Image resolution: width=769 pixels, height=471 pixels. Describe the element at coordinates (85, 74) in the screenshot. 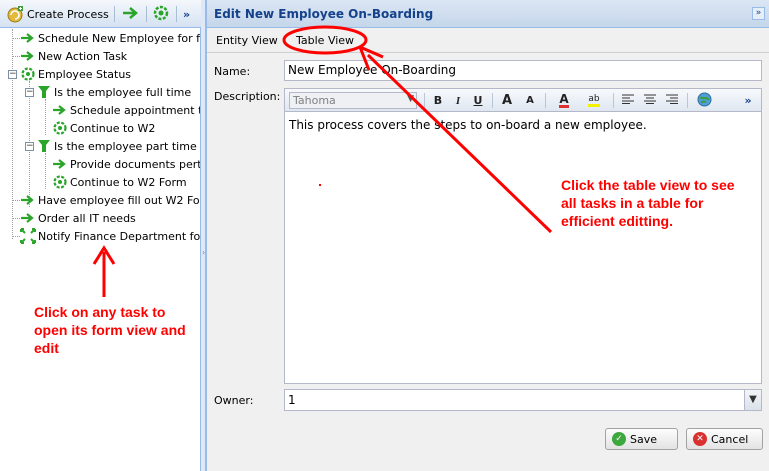

I see `tree-item-label: Employee Status` at that location.